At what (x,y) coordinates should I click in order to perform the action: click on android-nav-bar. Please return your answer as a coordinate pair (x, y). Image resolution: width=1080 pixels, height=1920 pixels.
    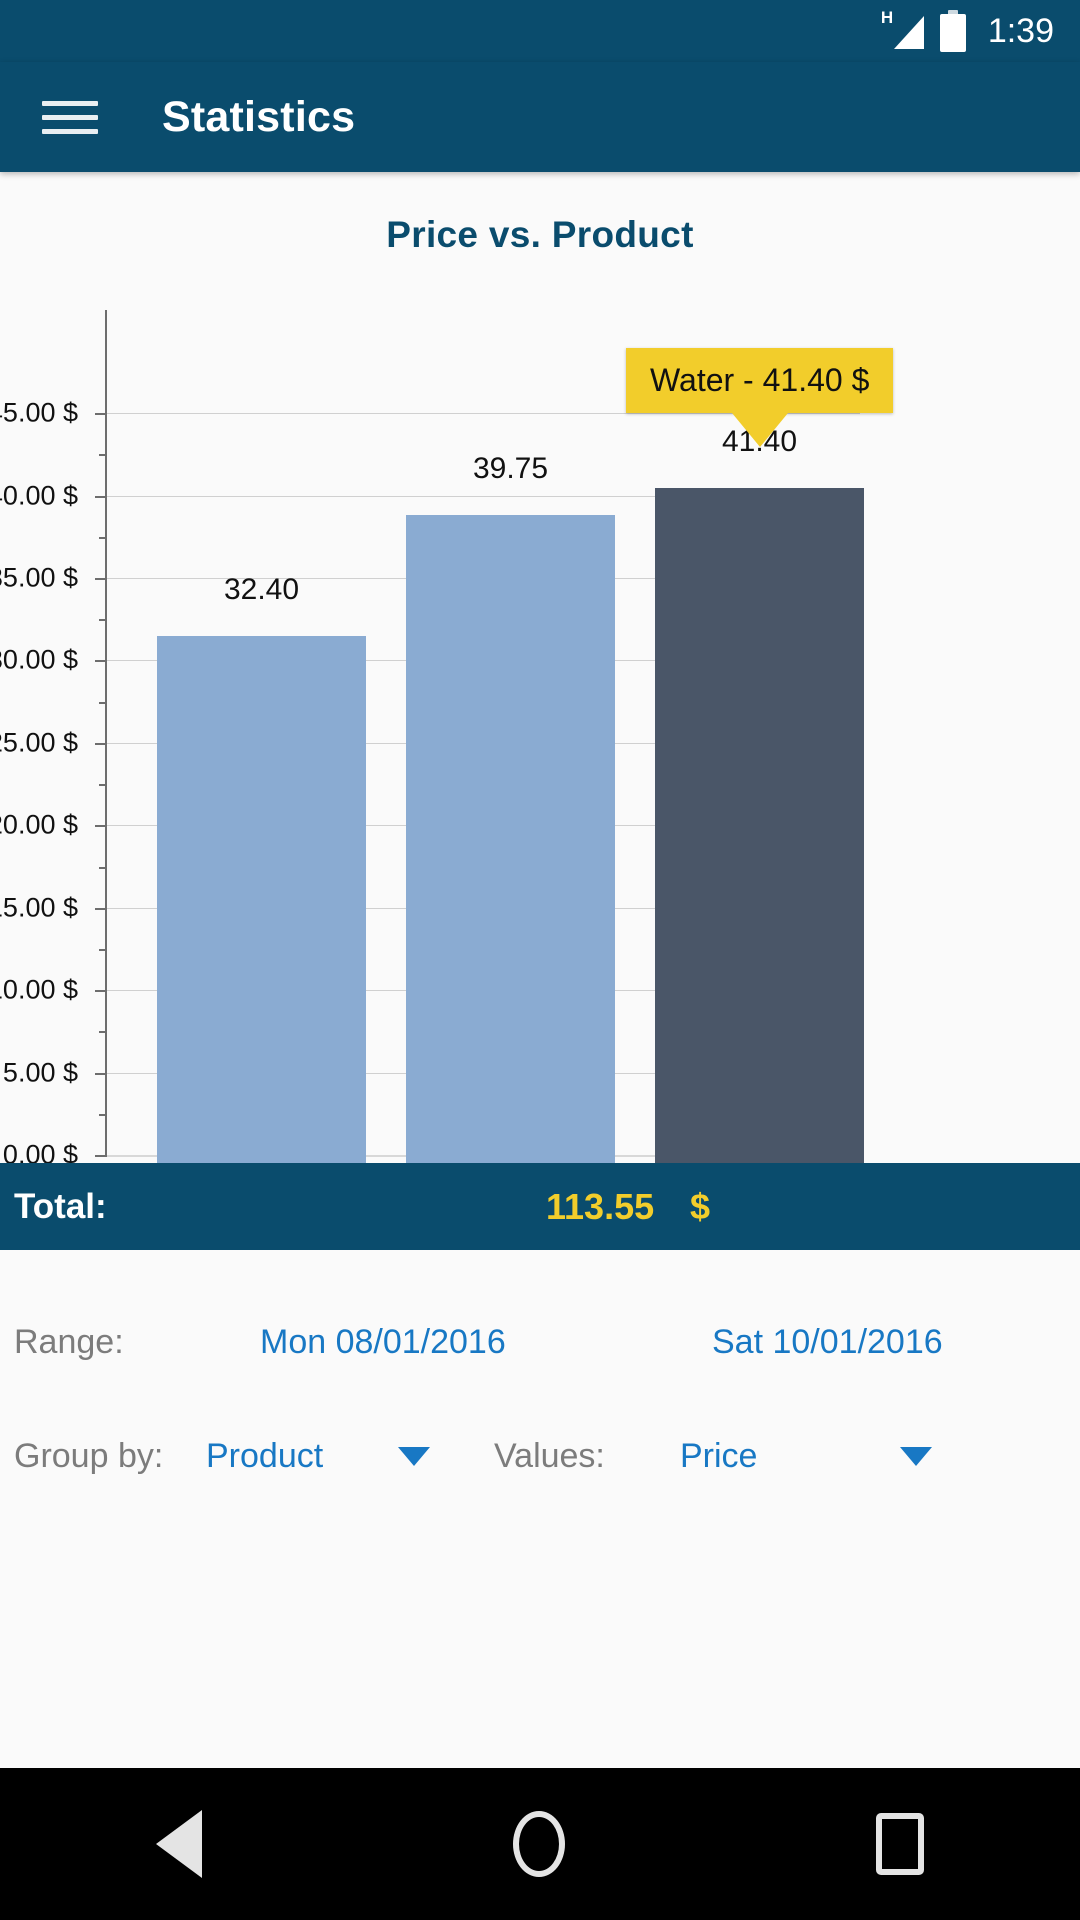
    Looking at the image, I should click on (540, 1844).